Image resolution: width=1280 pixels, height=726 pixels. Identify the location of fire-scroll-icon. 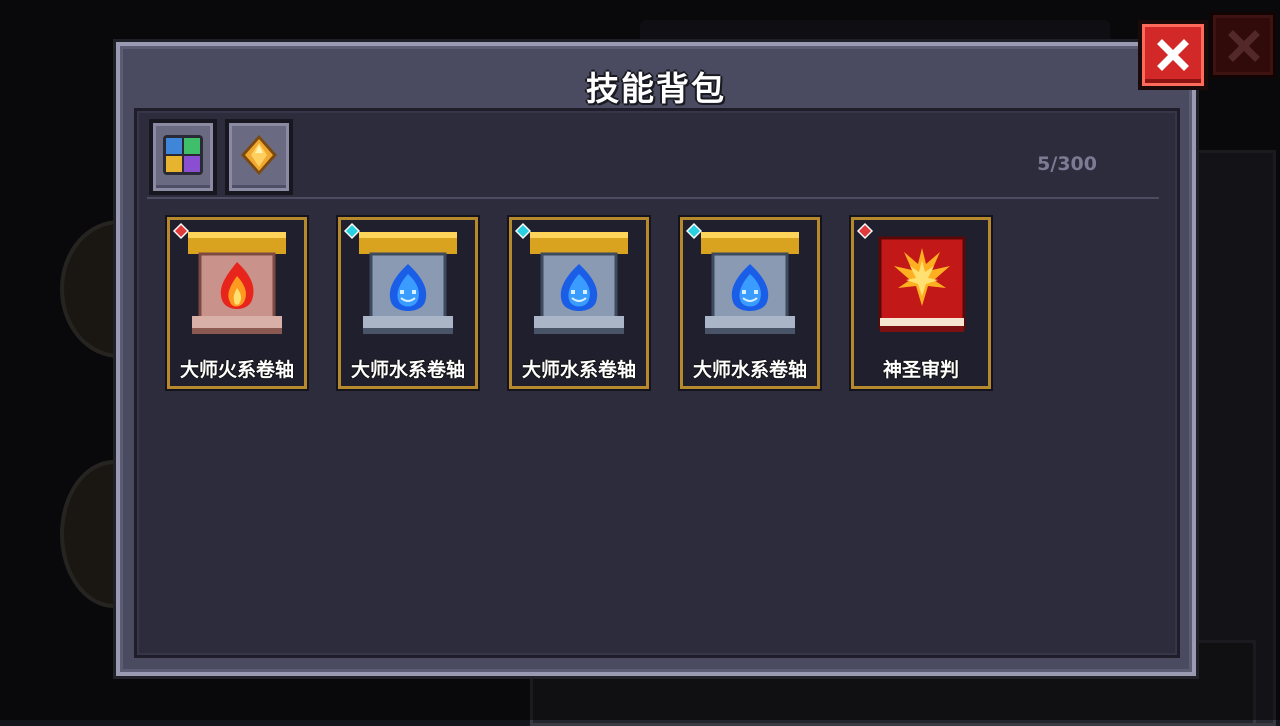
(237, 283).